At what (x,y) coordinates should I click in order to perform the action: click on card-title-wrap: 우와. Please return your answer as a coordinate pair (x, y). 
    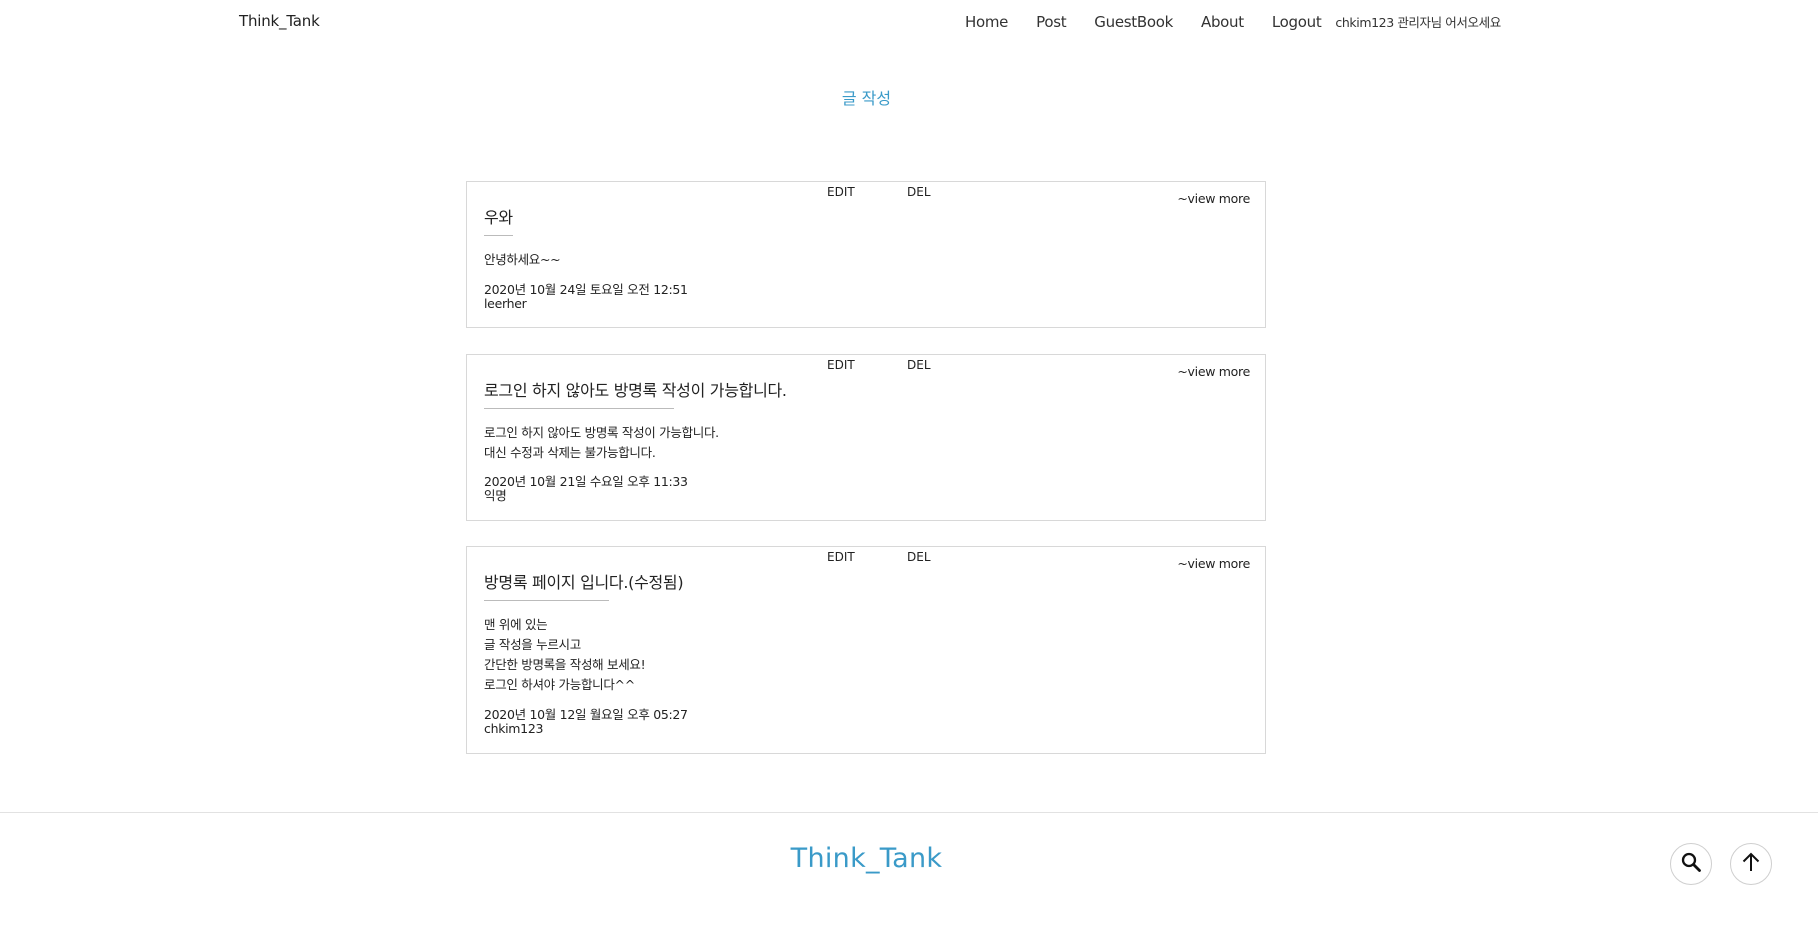
    Looking at the image, I should click on (498, 220).